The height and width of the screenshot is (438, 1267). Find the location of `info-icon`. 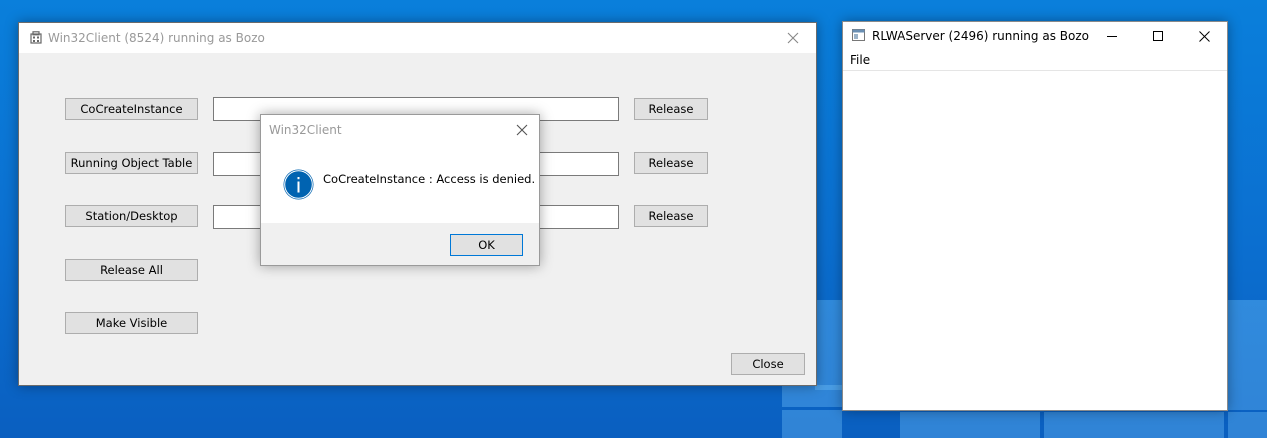

info-icon is located at coordinates (298, 186).